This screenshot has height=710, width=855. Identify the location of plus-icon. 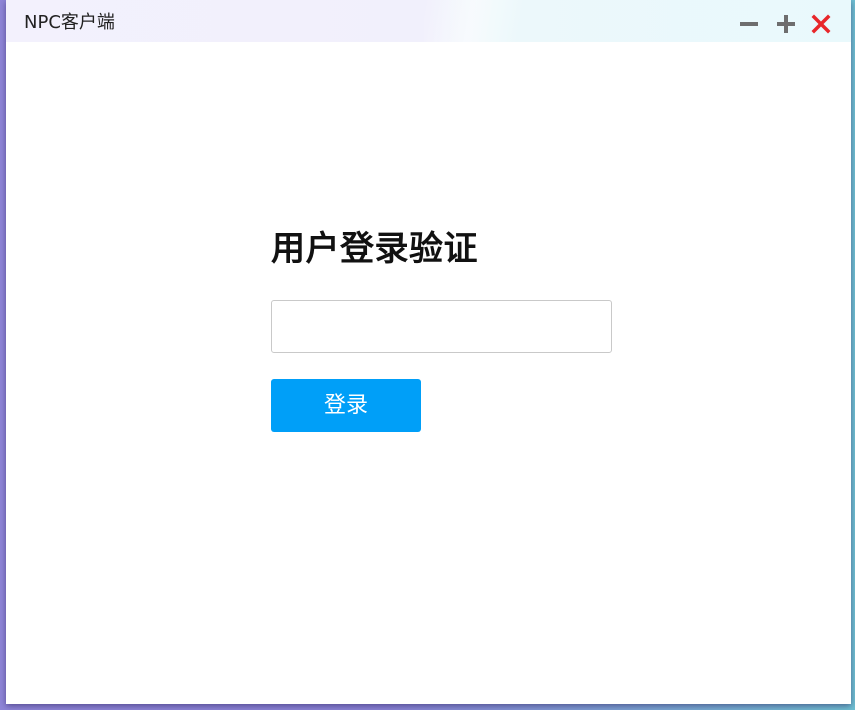
(786, 24).